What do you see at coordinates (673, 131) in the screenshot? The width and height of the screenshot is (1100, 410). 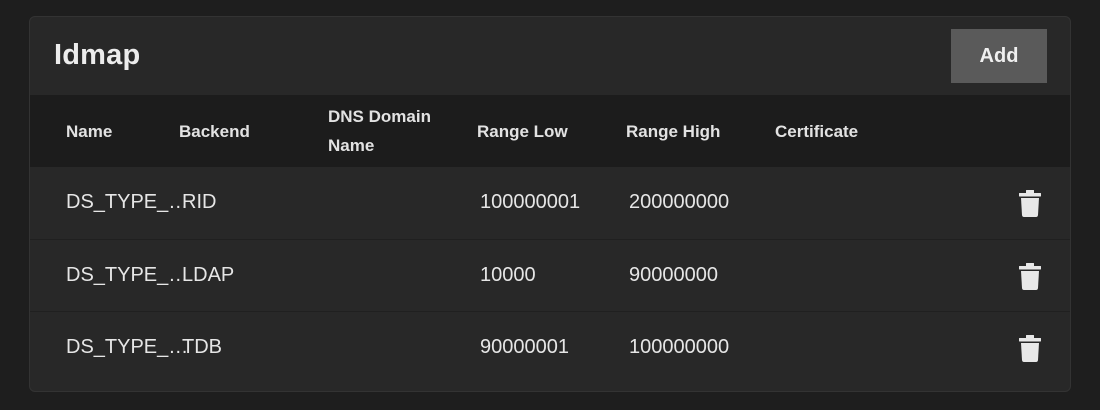 I see `column-header-range-high: Range High` at bounding box center [673, 131].